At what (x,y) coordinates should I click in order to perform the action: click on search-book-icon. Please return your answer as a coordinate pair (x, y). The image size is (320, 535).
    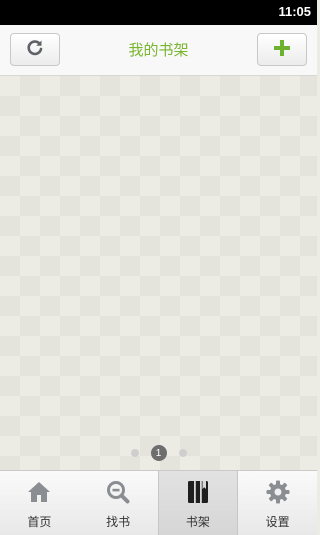
    Looking at the image, I should click on (118, 492).